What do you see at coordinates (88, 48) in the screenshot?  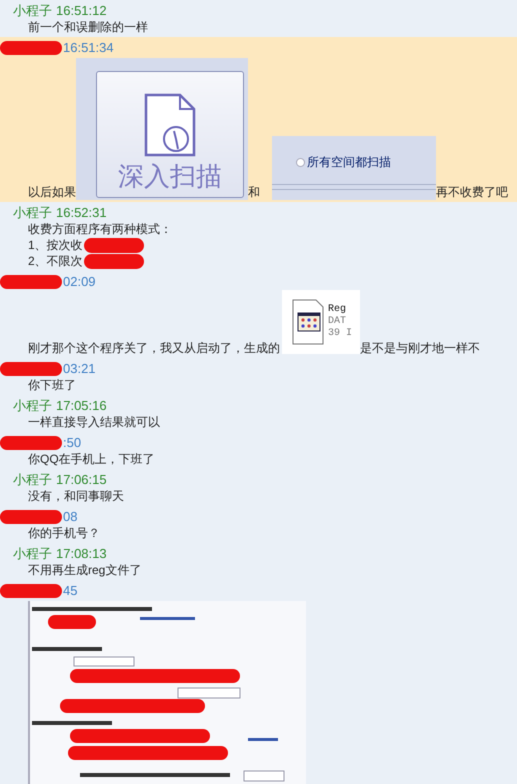 I see `message-time: 16:51:34` at bounding box center [88, 48].